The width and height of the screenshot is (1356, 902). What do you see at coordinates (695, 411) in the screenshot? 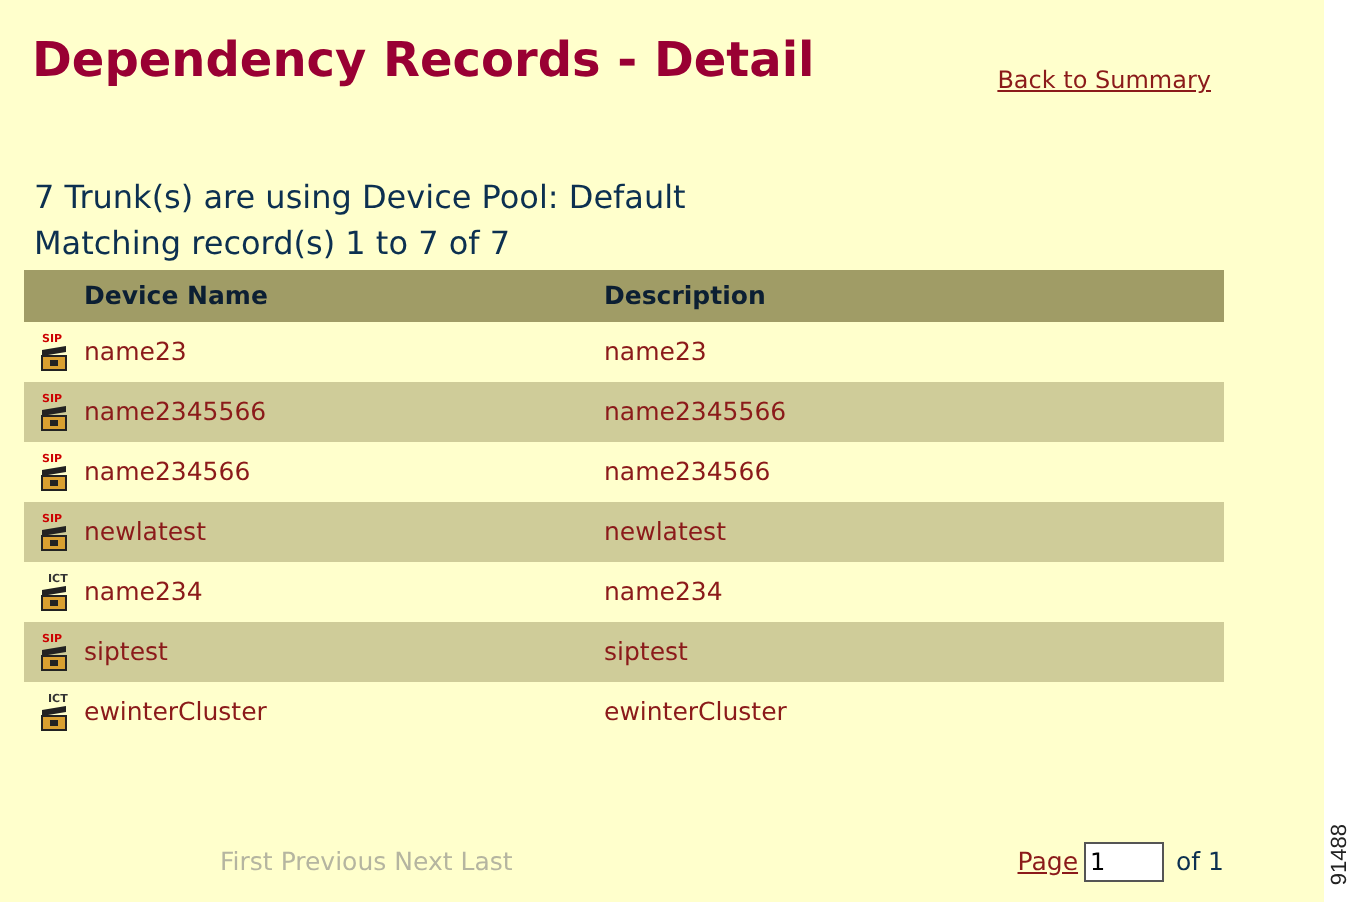
I see `description-text: name2345566` at bounding box center [695, 411].